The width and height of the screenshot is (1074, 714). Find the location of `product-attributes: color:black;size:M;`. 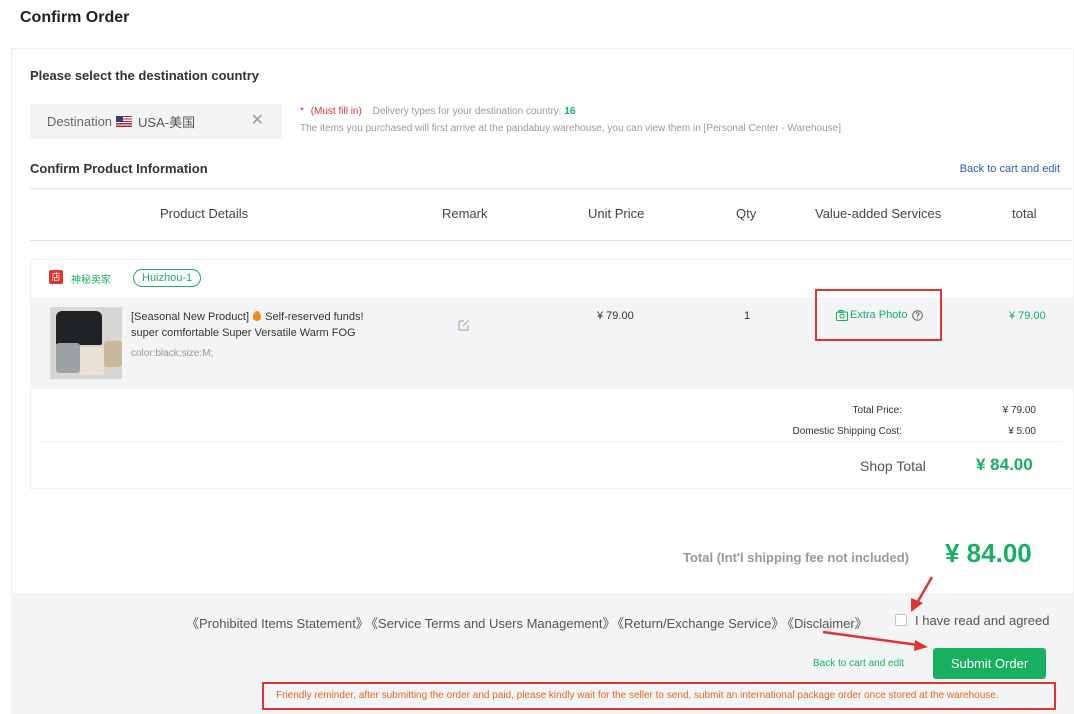

product-attributes: color:black;size:M; is located at coordinates (172, 353).